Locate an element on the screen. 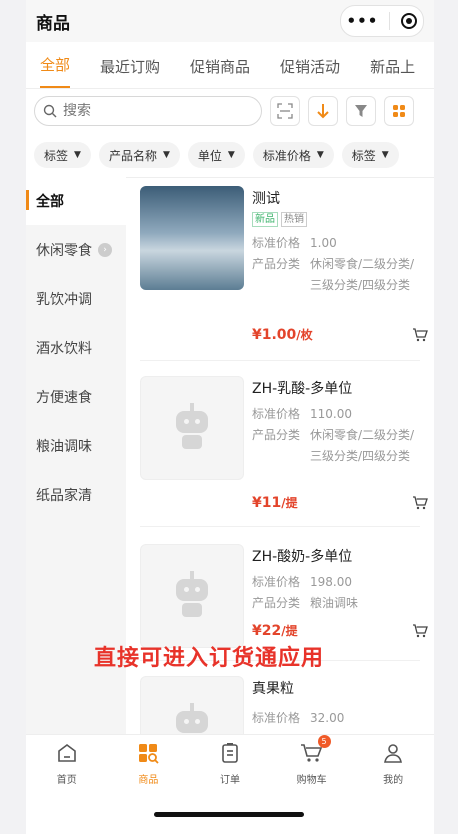  capsule-divider is located at coordinates (390, 21).